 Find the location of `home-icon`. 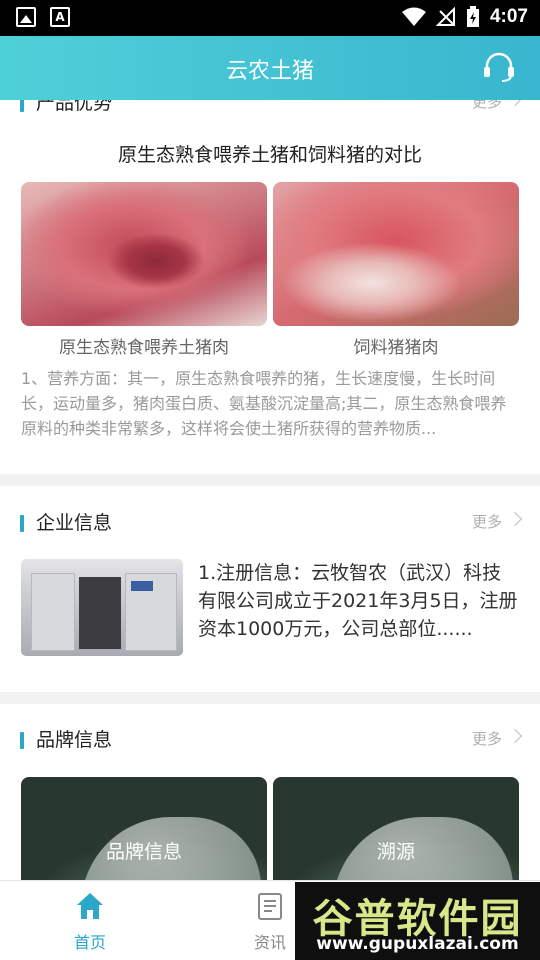

home-icon is located at coordinates (90, 906).